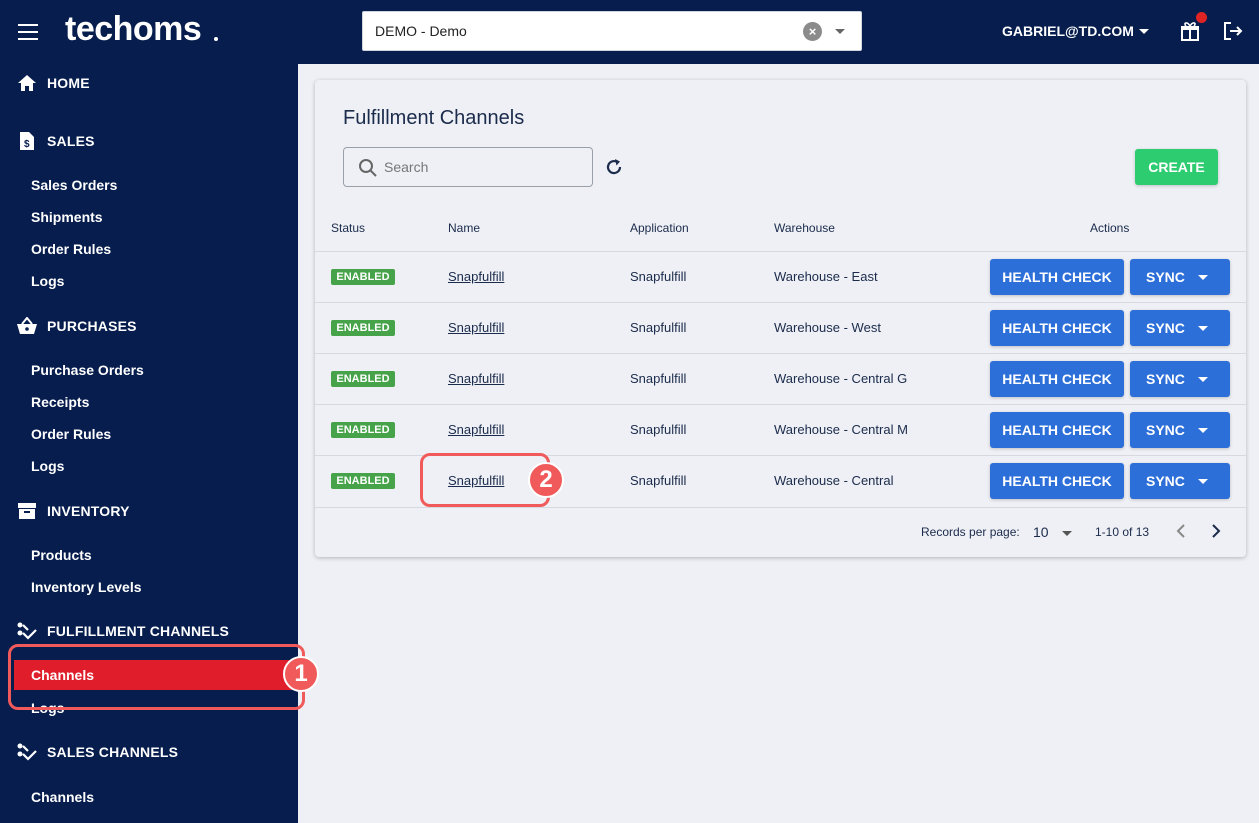 The width and height of the screenshot is (1259, 823). Describe the element at coordinates (804, 228) in the screenshot. I see `column-header-warehouse: Warehouse` at that location.